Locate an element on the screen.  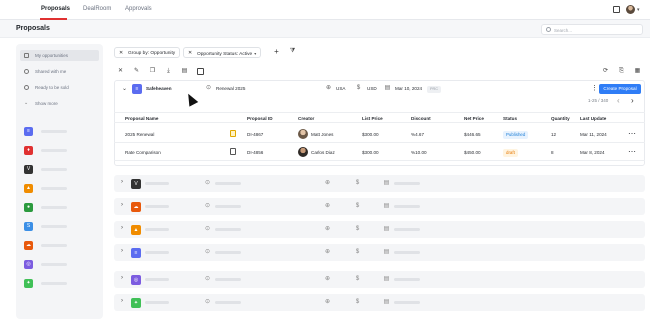
display-icon is located at coordinates (200, 71).